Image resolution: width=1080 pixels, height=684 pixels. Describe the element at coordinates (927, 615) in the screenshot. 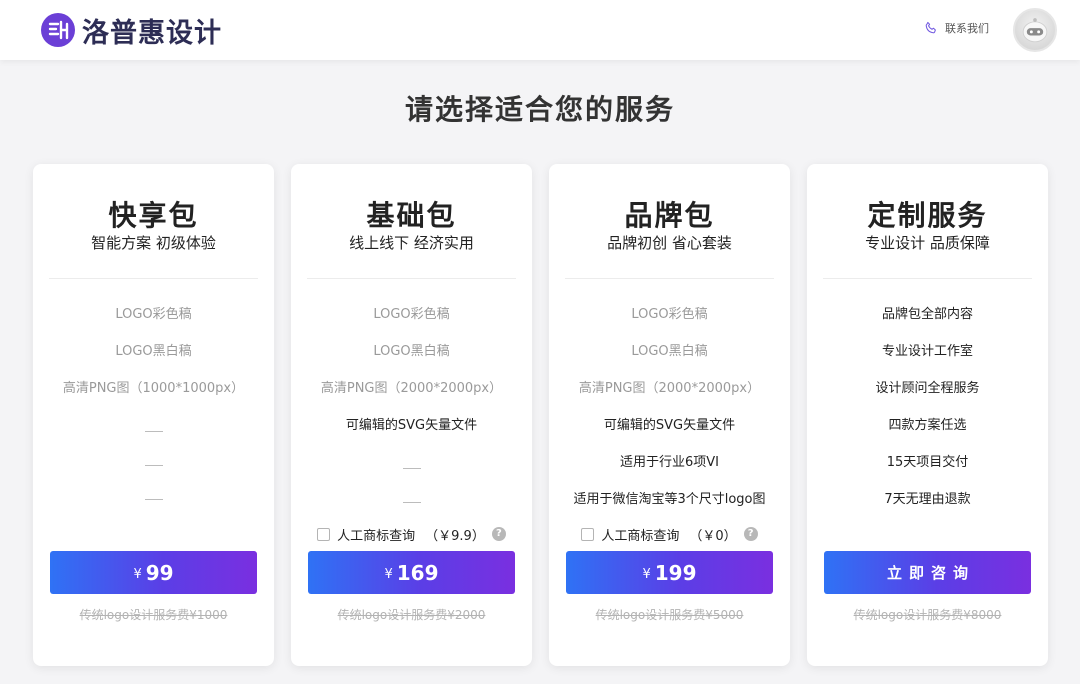

I see `reference-price: 传统logo设计服务费¥8000` at that location.